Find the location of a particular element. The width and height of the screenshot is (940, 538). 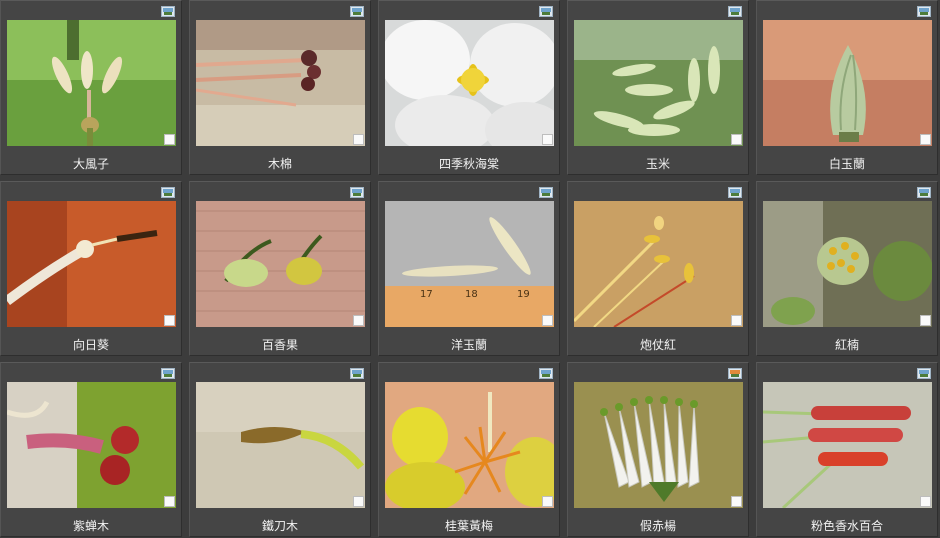

thumbnail-caption: 白玉蘭 is located at coordinates (846, 164).